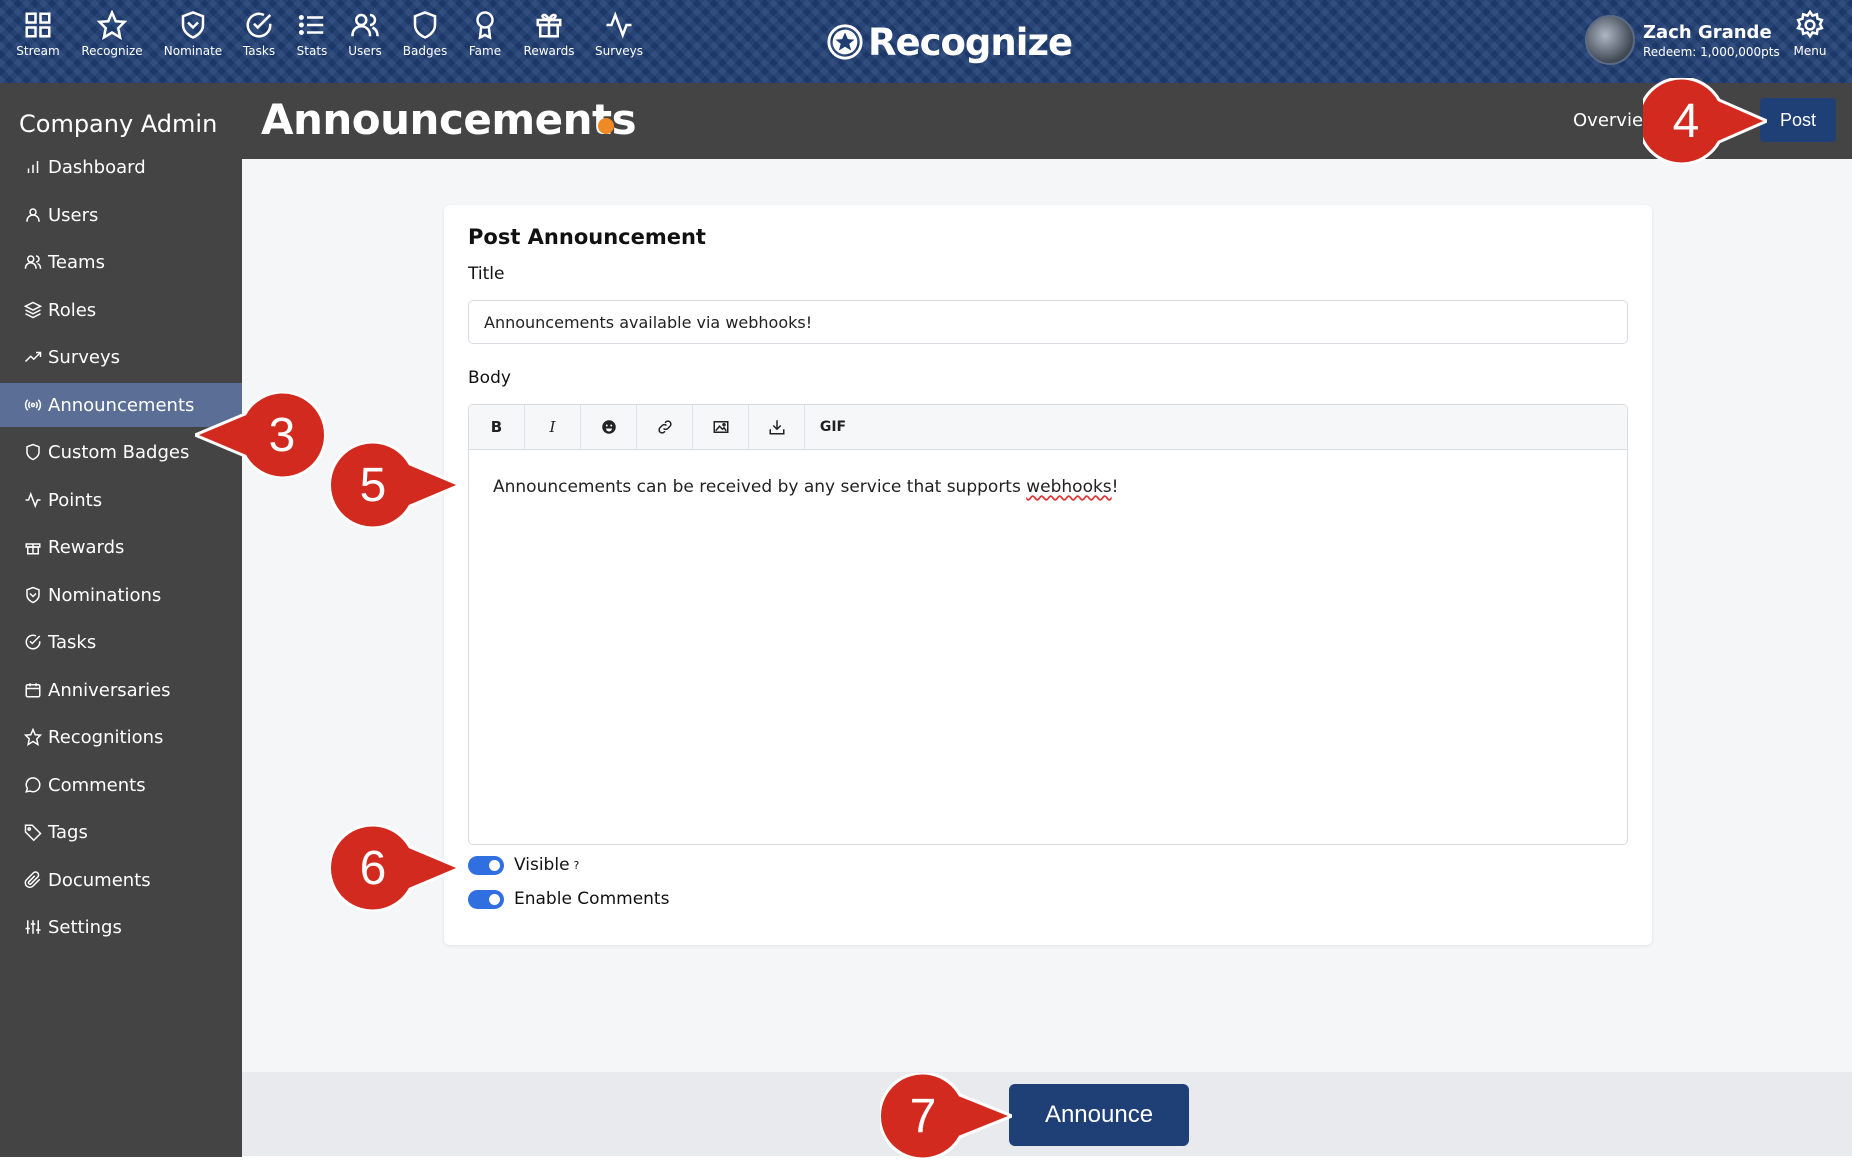 Image resolution: width=1852 pixels, height=1162 pixels. I want to click on sidebar-item-label: Nominations, so click(105, 595).